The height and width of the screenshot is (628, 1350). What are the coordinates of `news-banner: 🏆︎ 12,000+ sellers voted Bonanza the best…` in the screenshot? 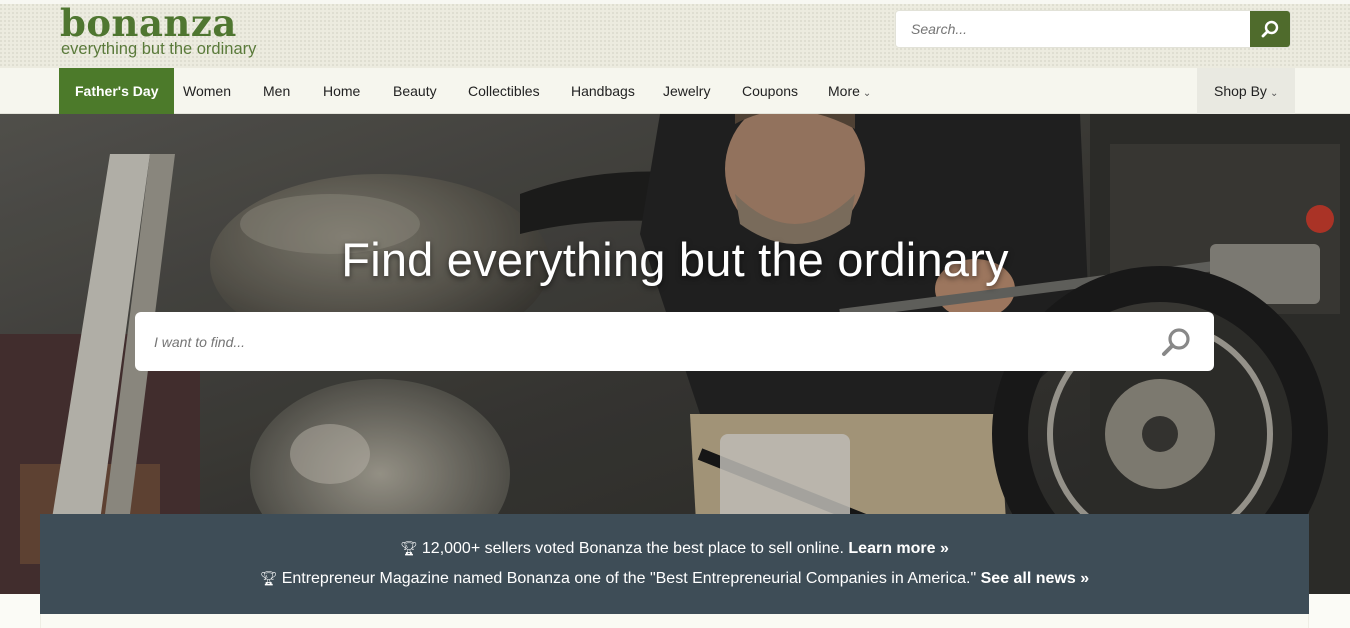 It's located at (674, 564).